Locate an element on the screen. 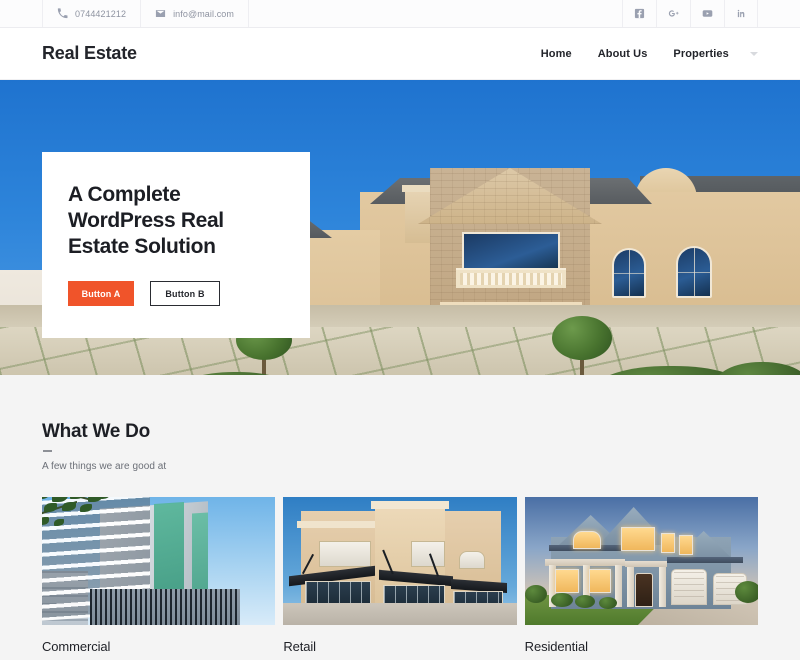  nav-item-home: Home is located at coordinates (556, 54).